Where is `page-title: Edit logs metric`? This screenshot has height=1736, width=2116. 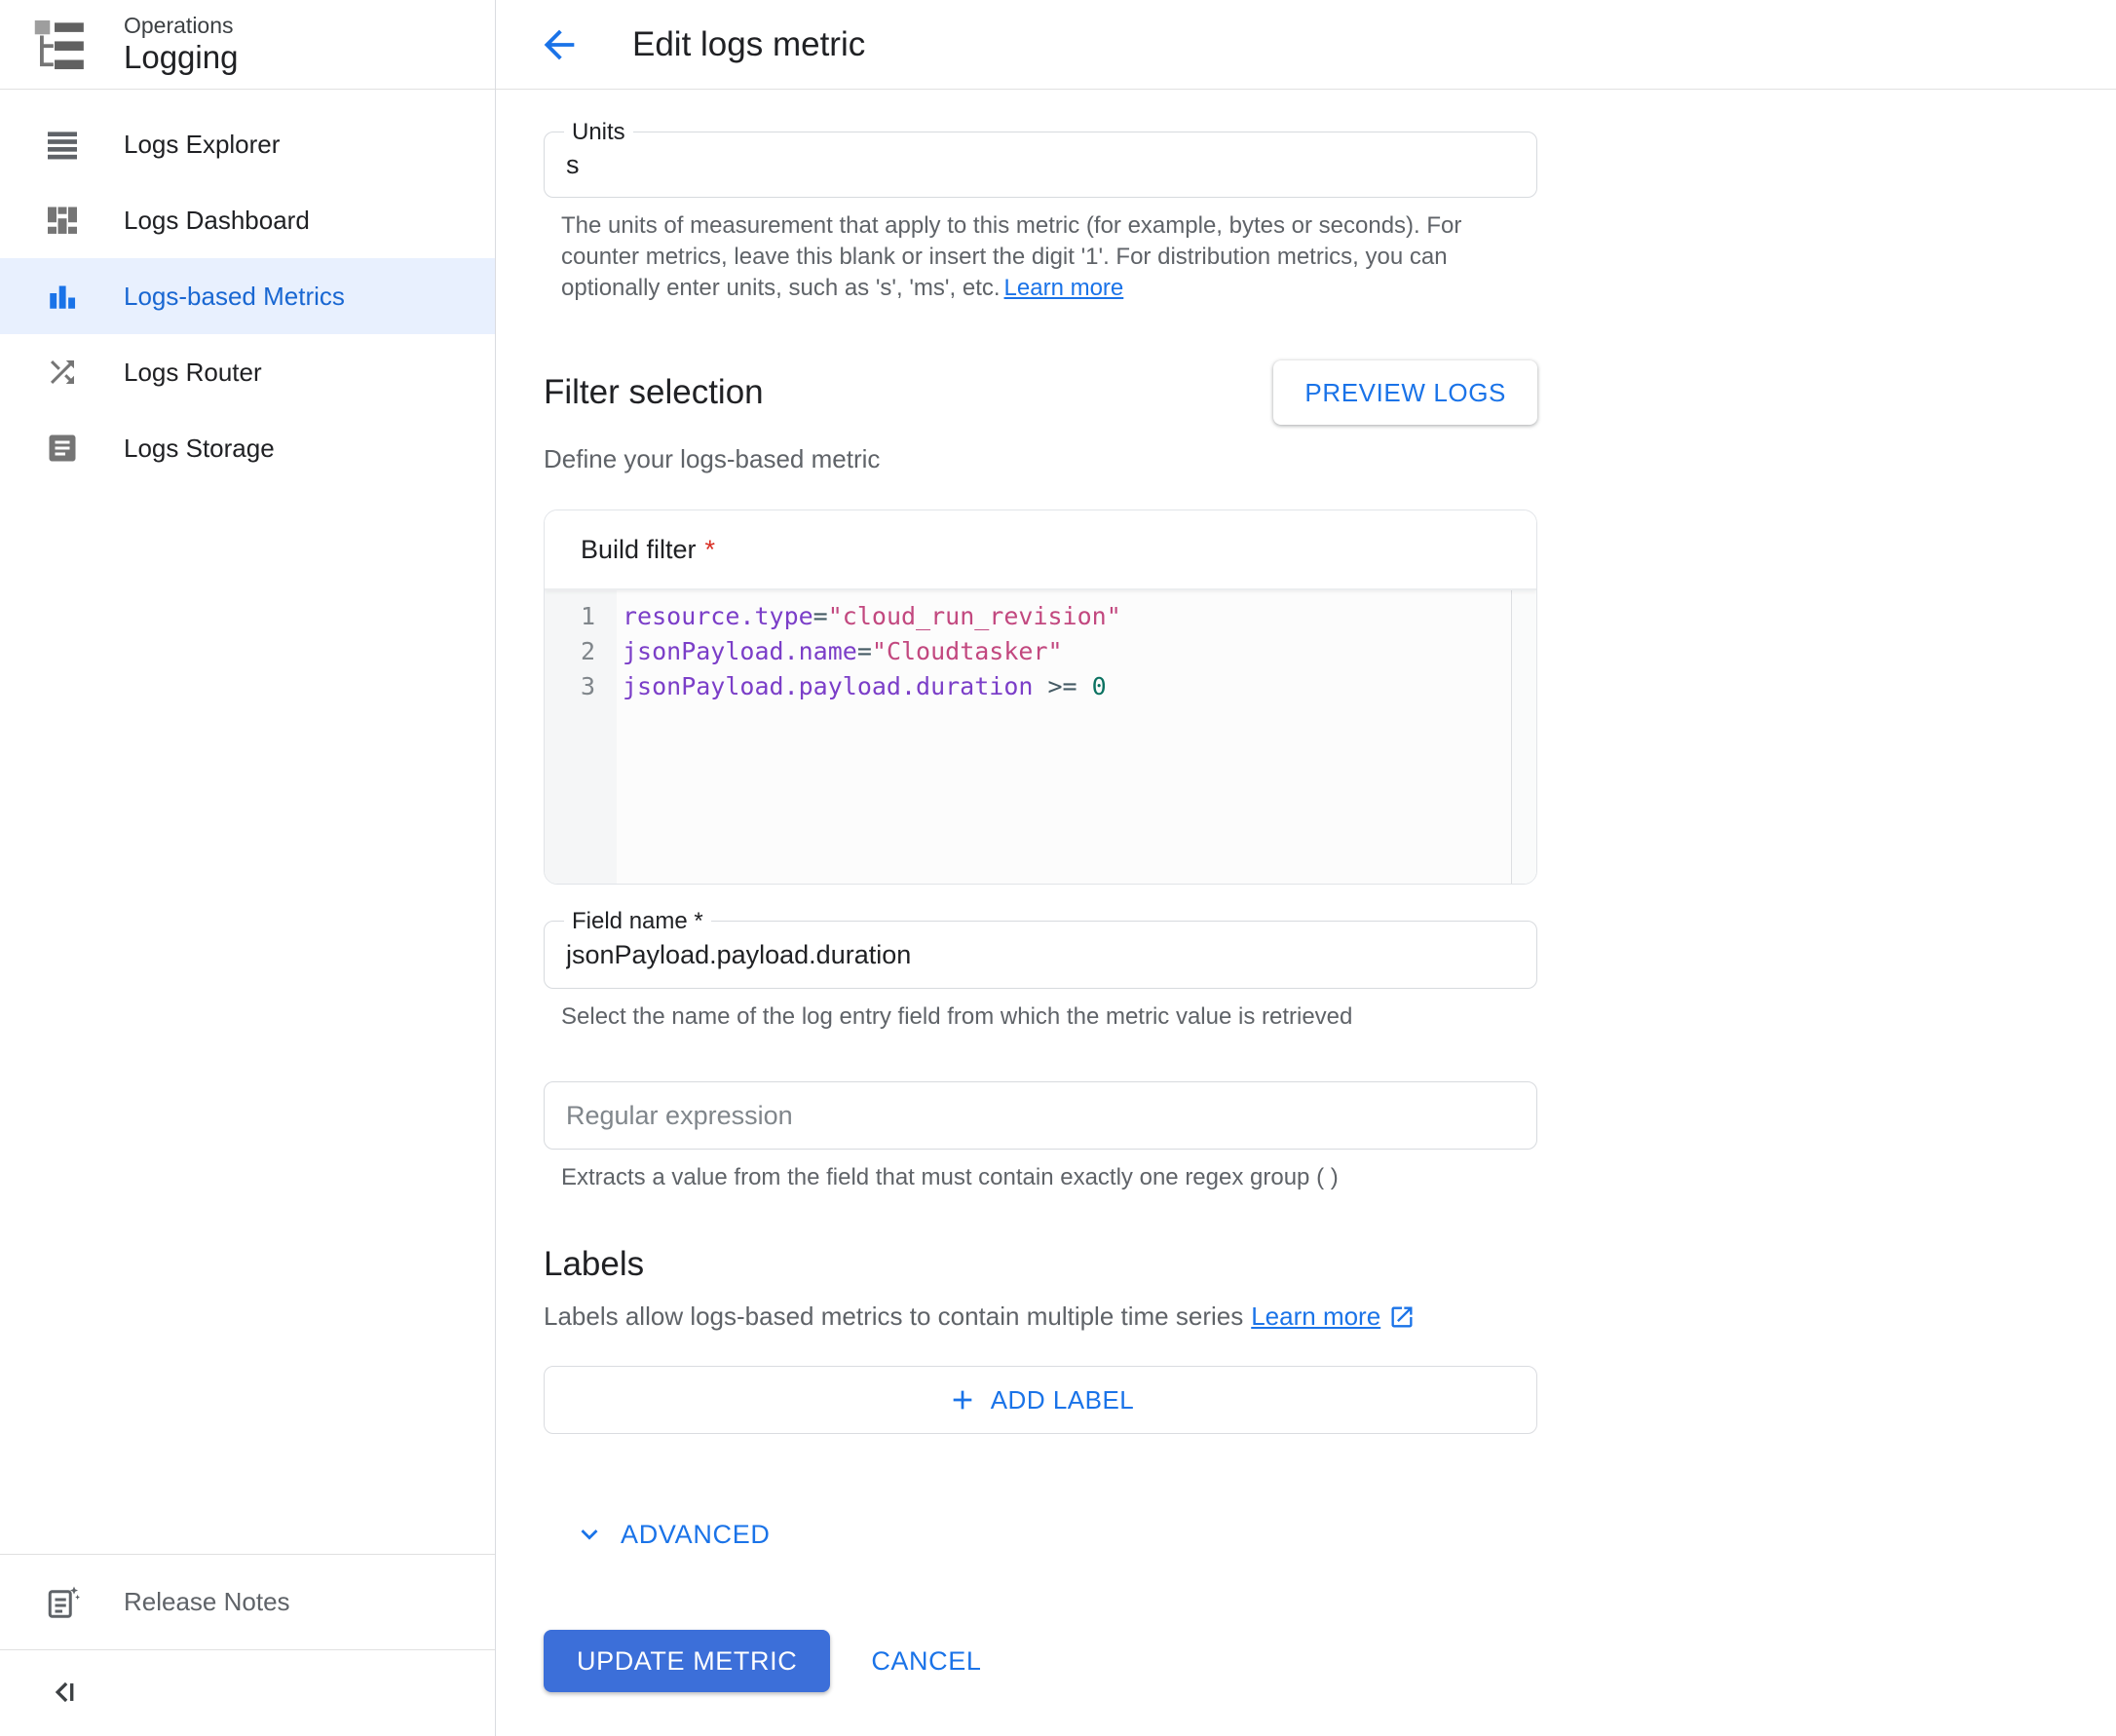 page-title: Edit logs metric is located at coordinates (749, 43).